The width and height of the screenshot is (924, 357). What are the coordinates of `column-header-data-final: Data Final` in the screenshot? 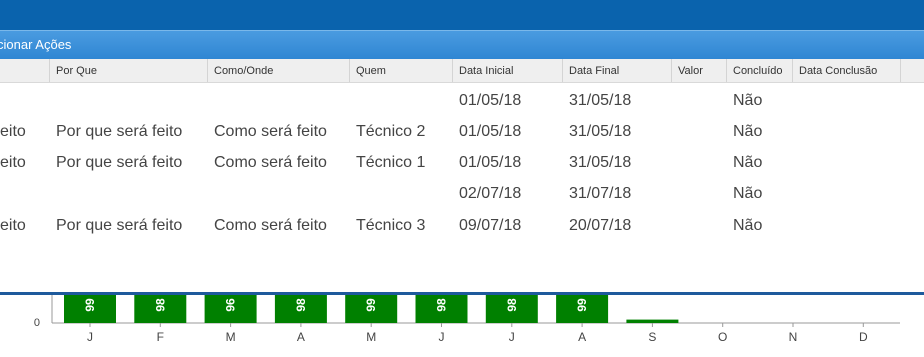 It's located at (616, 70).